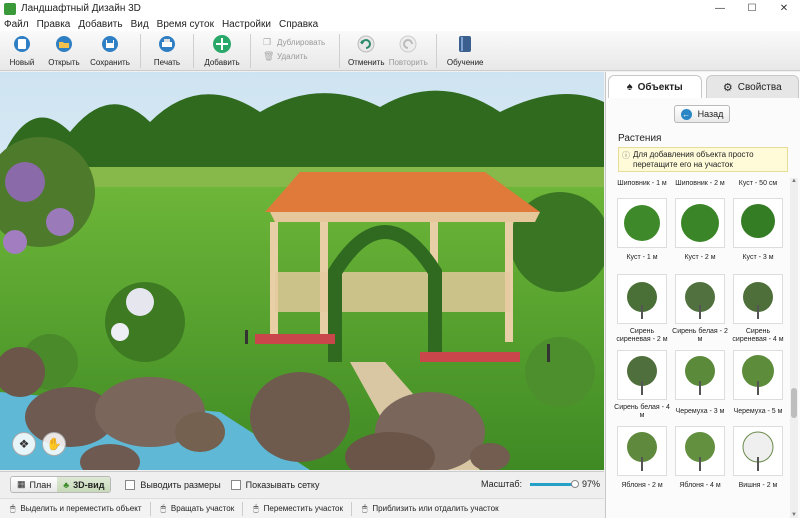 This screenshot has width=800, height=518. I want to click on tab-objects-label: Объекты, so click(660, 87).